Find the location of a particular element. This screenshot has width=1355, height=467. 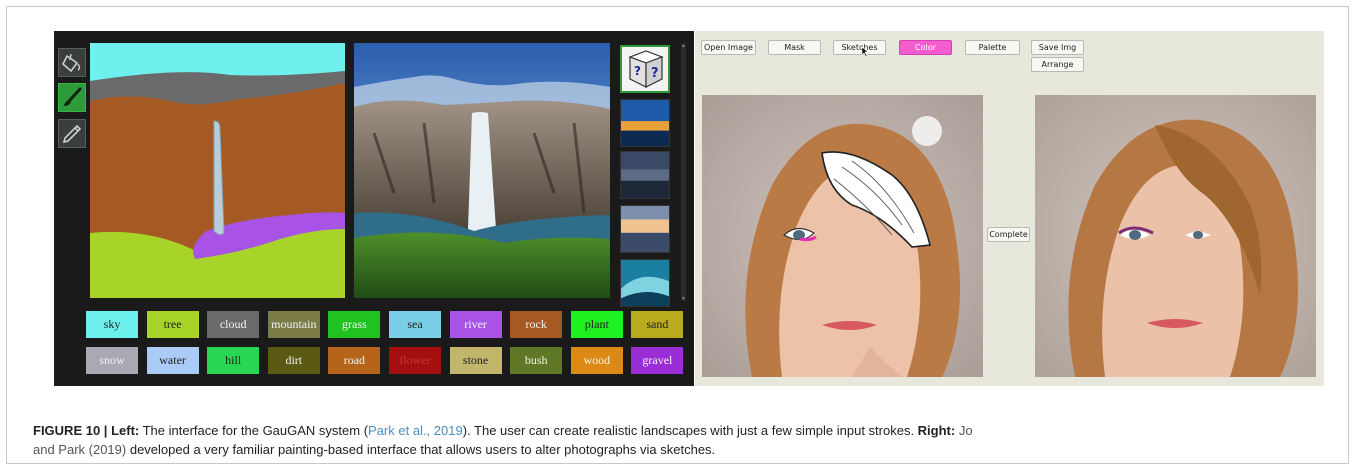

figure-label: FIGURE 10 is located at coordinates (67, 430).